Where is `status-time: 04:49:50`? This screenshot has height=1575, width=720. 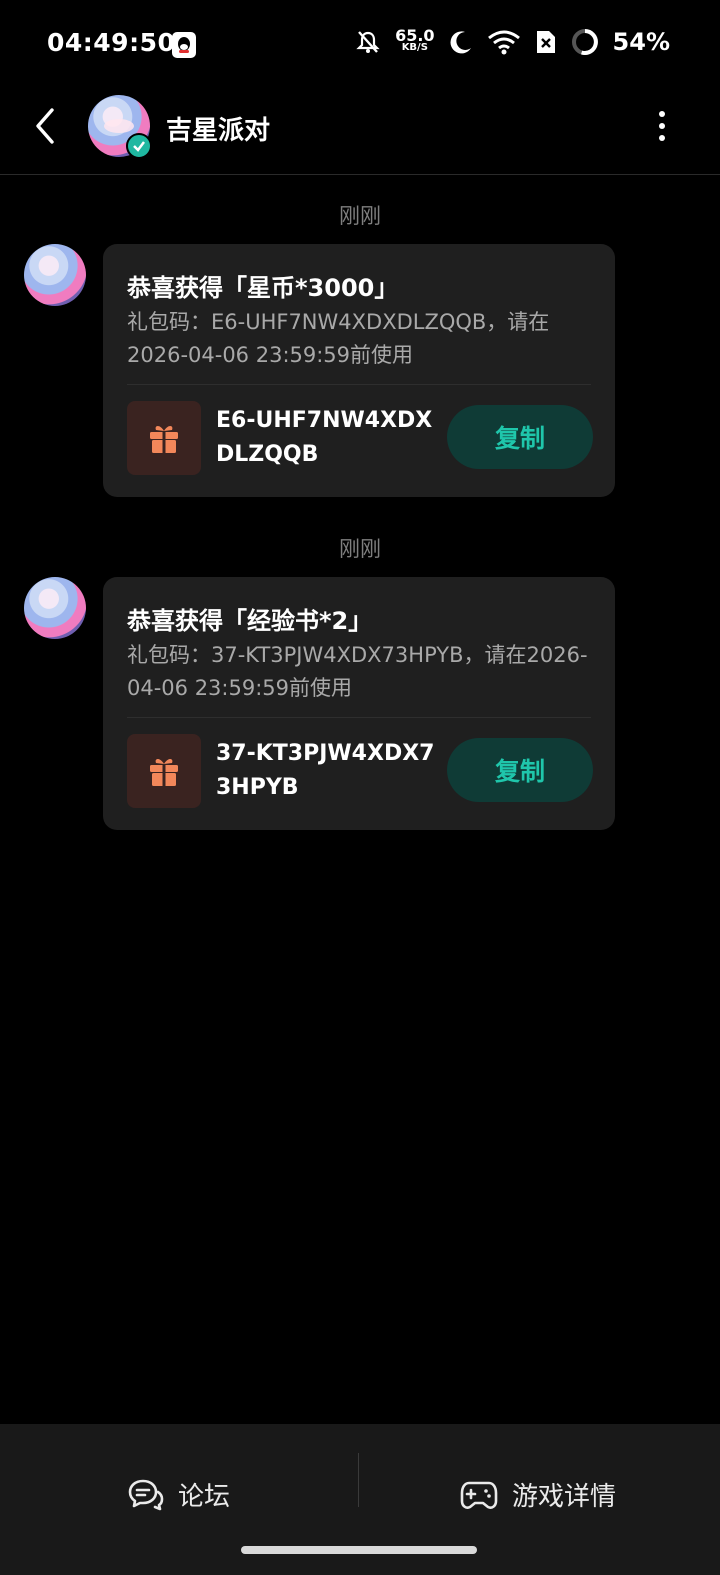 status-time: 04:49:50 is located at coordinates (111, 42).